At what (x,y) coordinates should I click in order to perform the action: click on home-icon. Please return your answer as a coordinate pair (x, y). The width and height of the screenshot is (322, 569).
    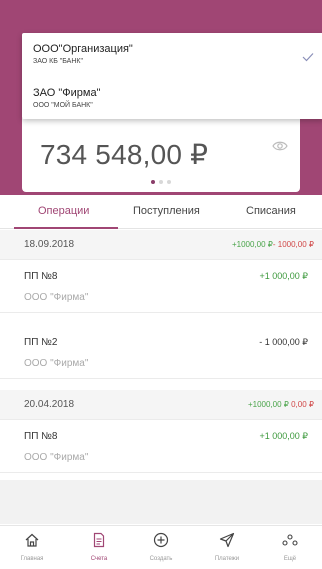
    Looking at the image, I should click on (32, 540).